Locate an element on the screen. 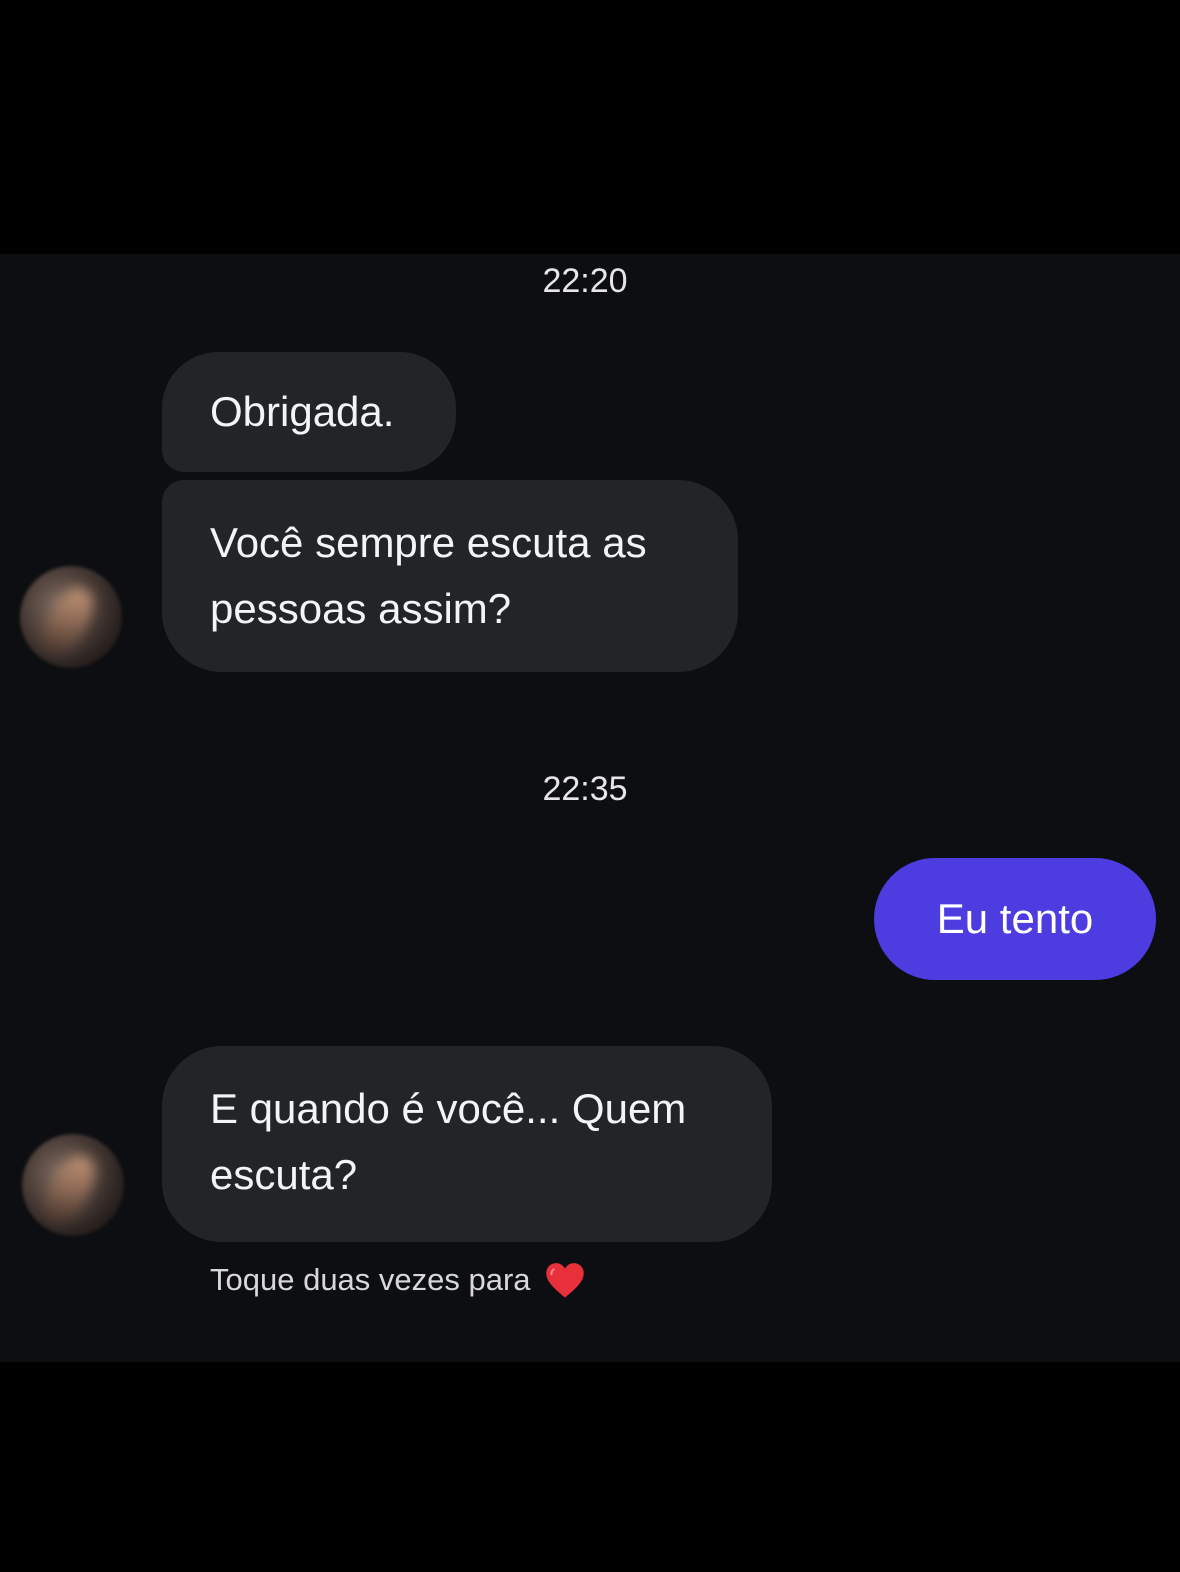 This screenshot has width=1180, height=1572. message-bubble-incoming: Você sempre escuta as pessoas assim? is located at coordinates (450, 576).